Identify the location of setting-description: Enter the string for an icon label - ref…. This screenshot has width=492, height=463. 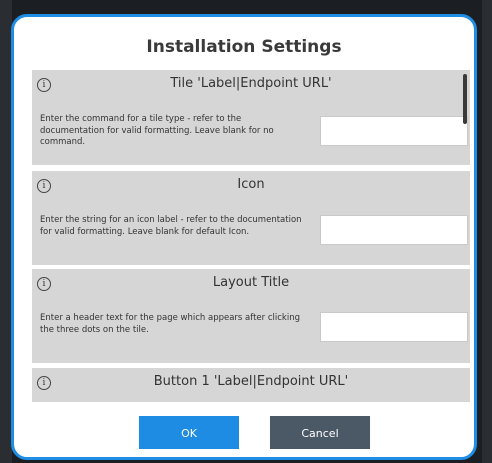
(171, 226).